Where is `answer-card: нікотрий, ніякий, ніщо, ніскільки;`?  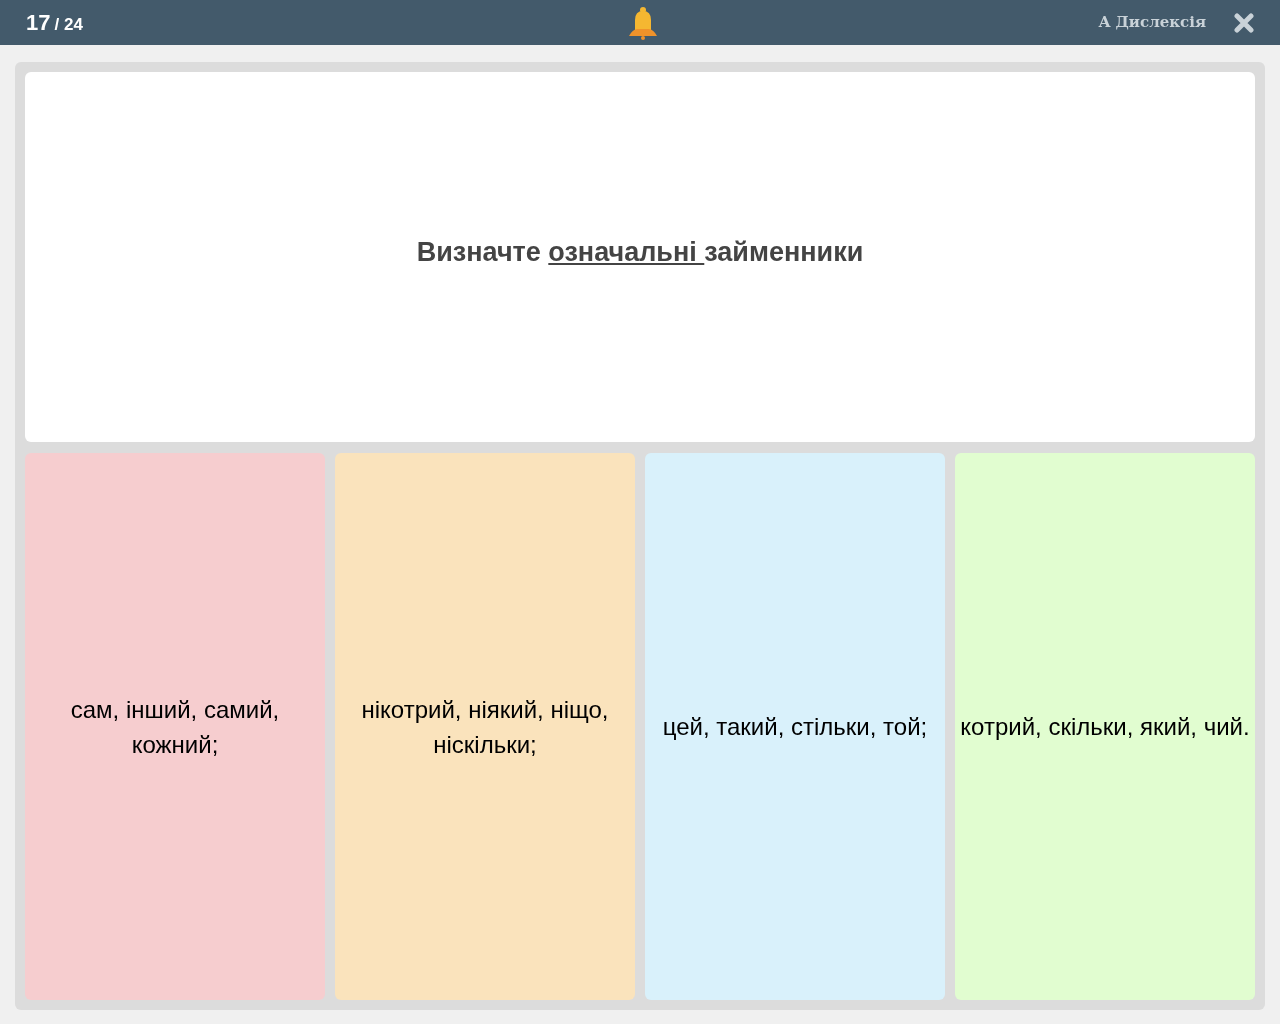
answer-card: нікотрий, ніякий, ніщо, ніскільки; is located at coordinates (485, 726).